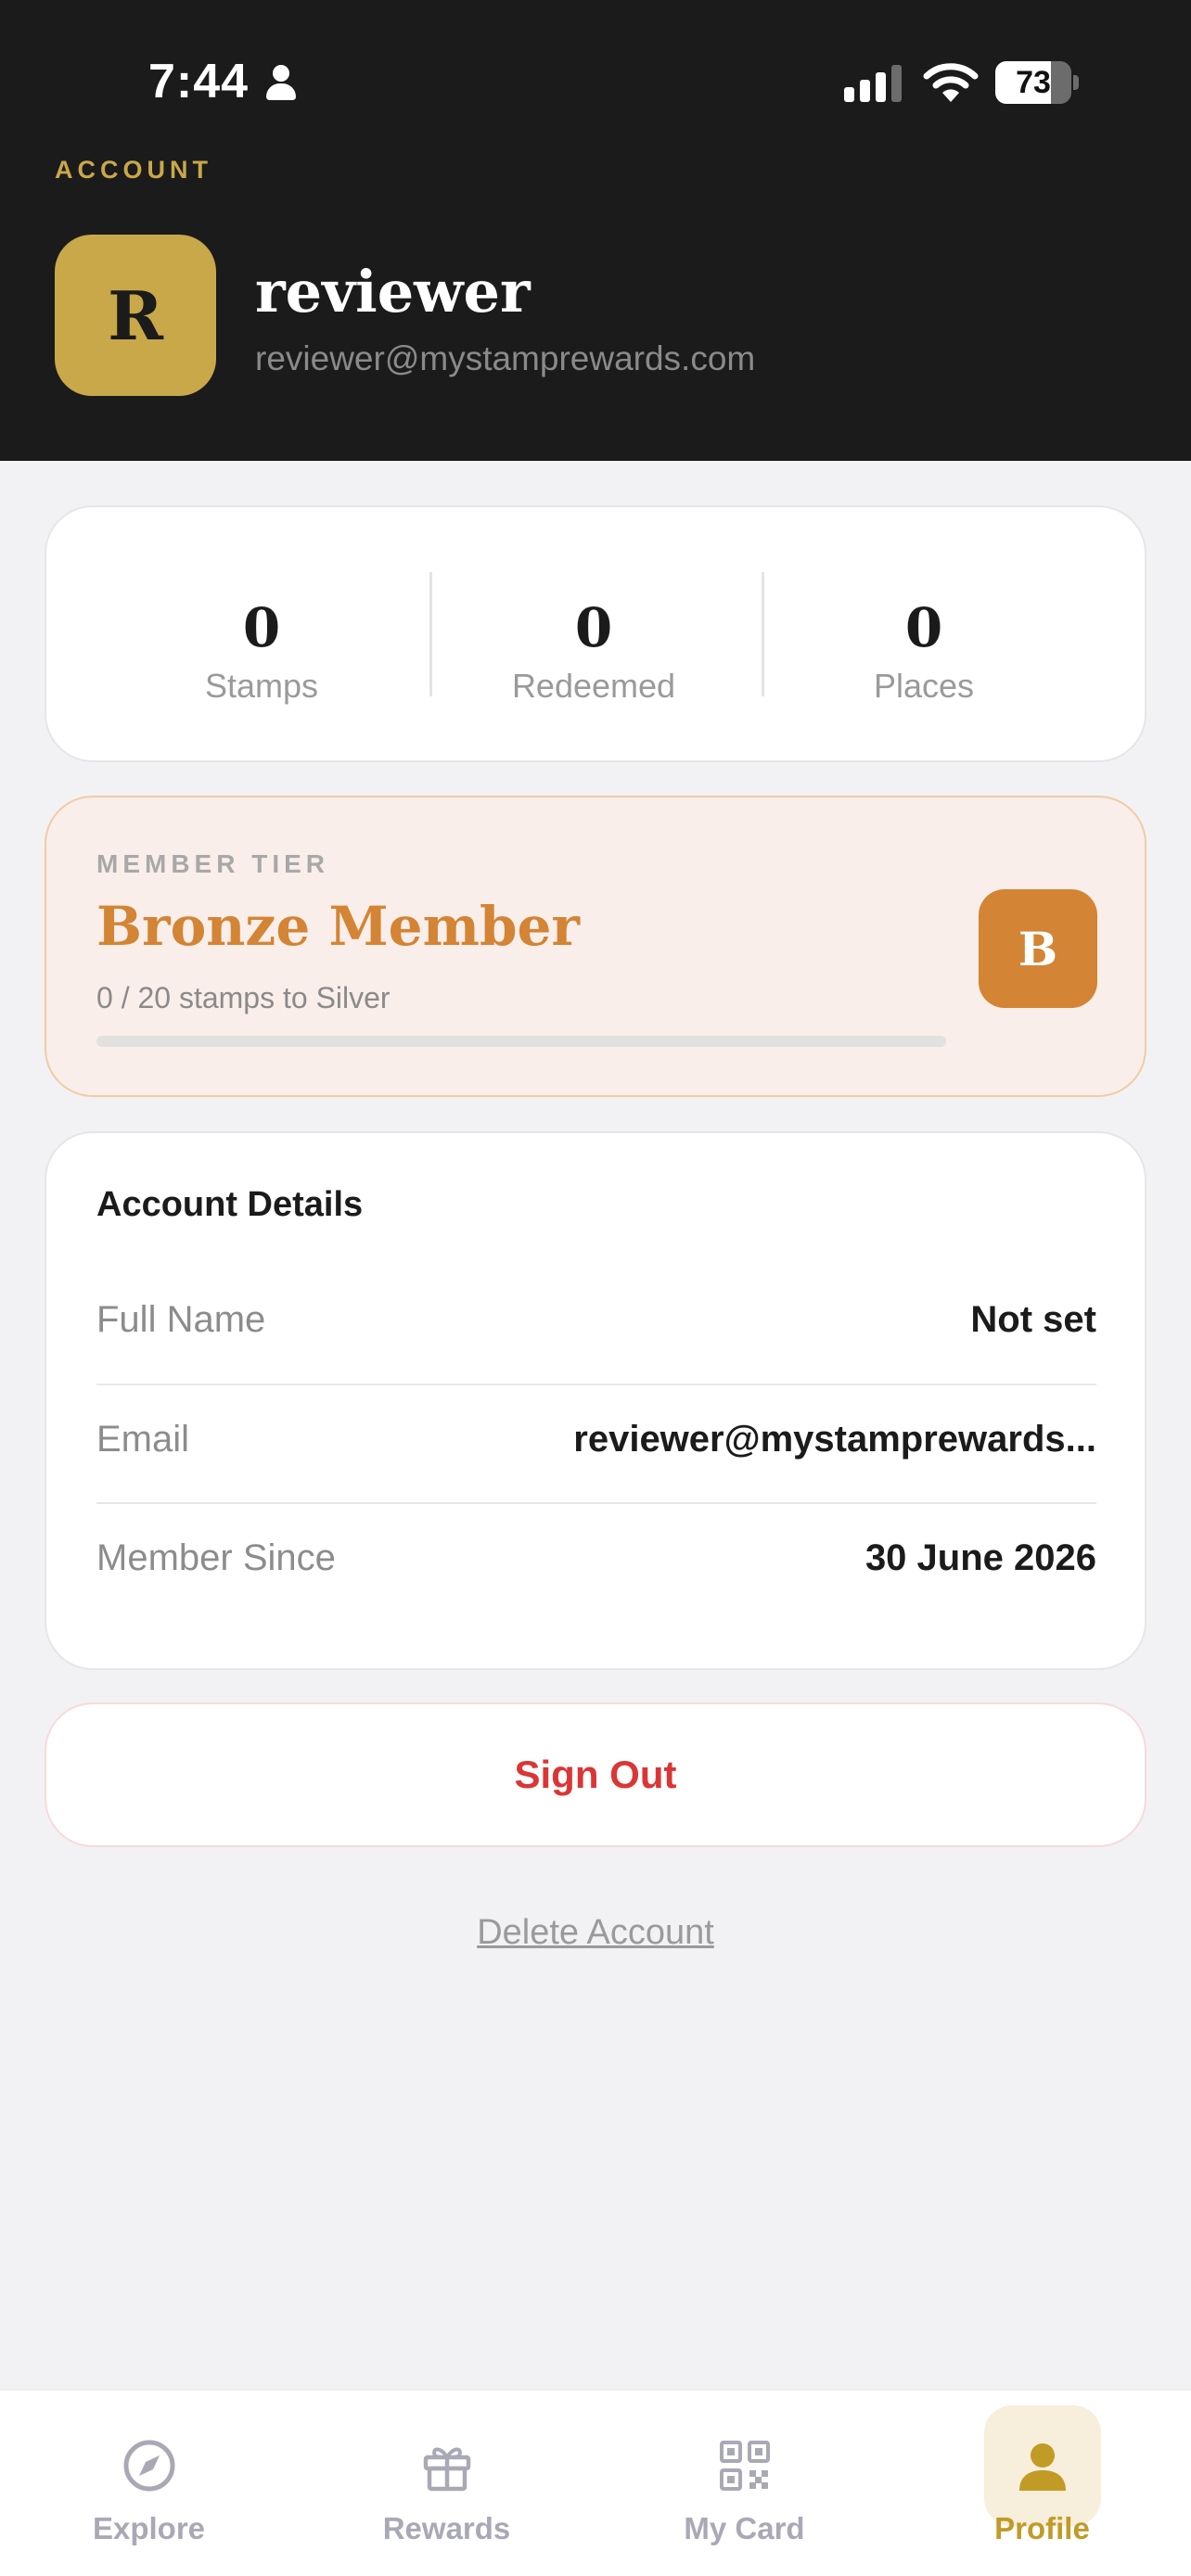 This screenshot has width=1191, height=2576. Describe the element at coordinates (244, 997) in the screenshot. I see `tier-progress-text: 0 / 20 stamps to Silver` at that location.